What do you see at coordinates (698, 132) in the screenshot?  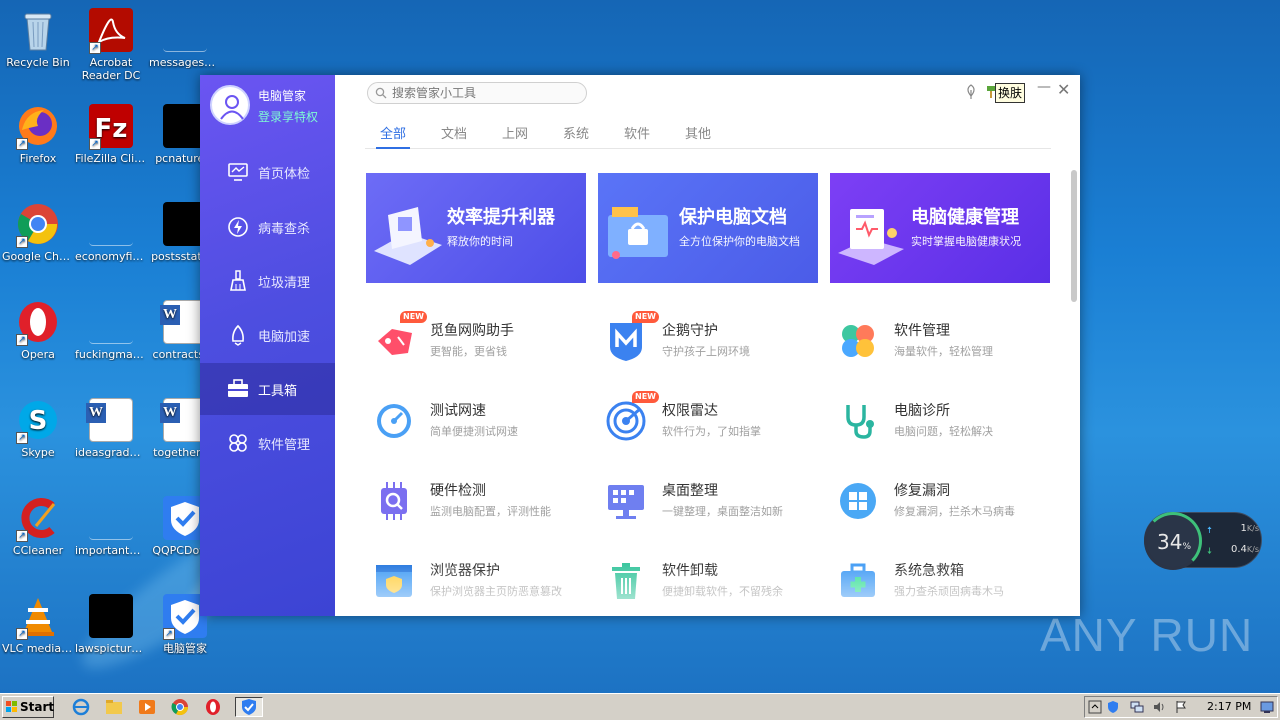 I see `tab-other: 其他` at bounding box center [698, 132].